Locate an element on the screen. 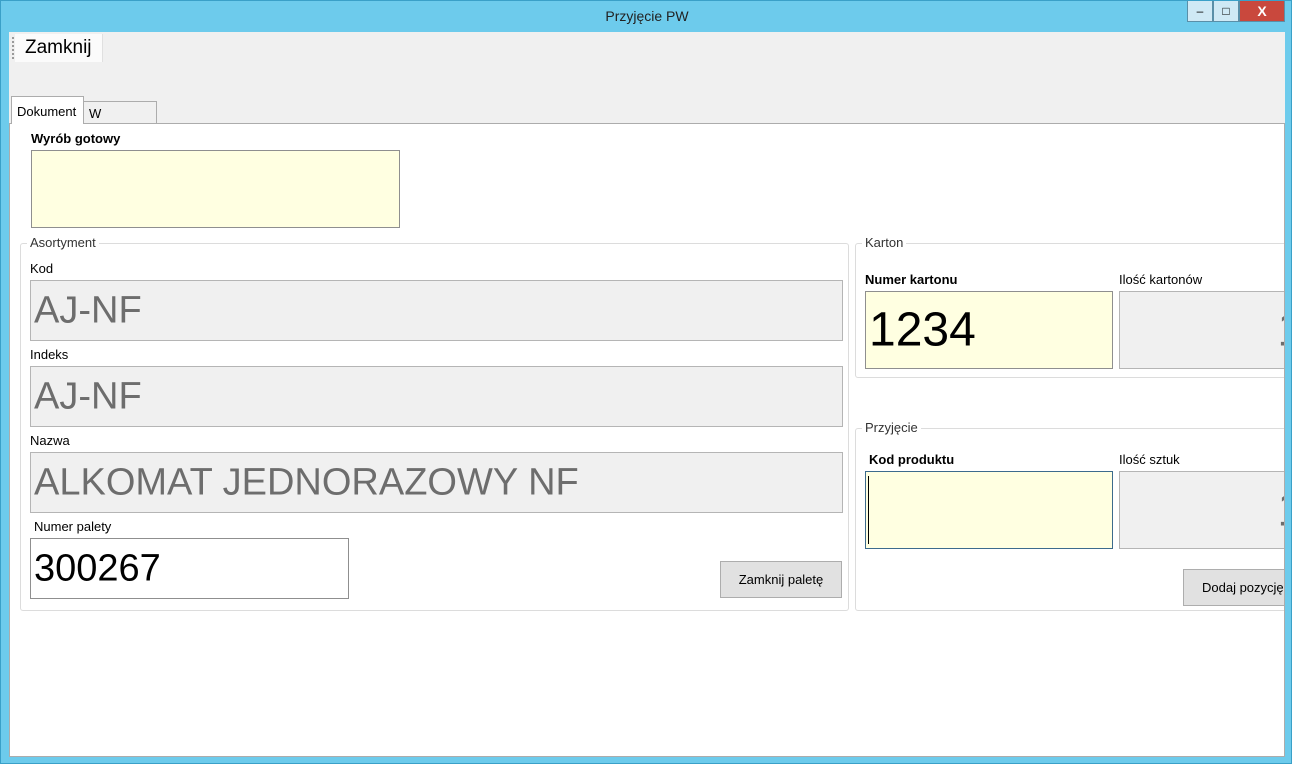  quantity-label: Ilość sztuk is located at coordinates (1149, 459).